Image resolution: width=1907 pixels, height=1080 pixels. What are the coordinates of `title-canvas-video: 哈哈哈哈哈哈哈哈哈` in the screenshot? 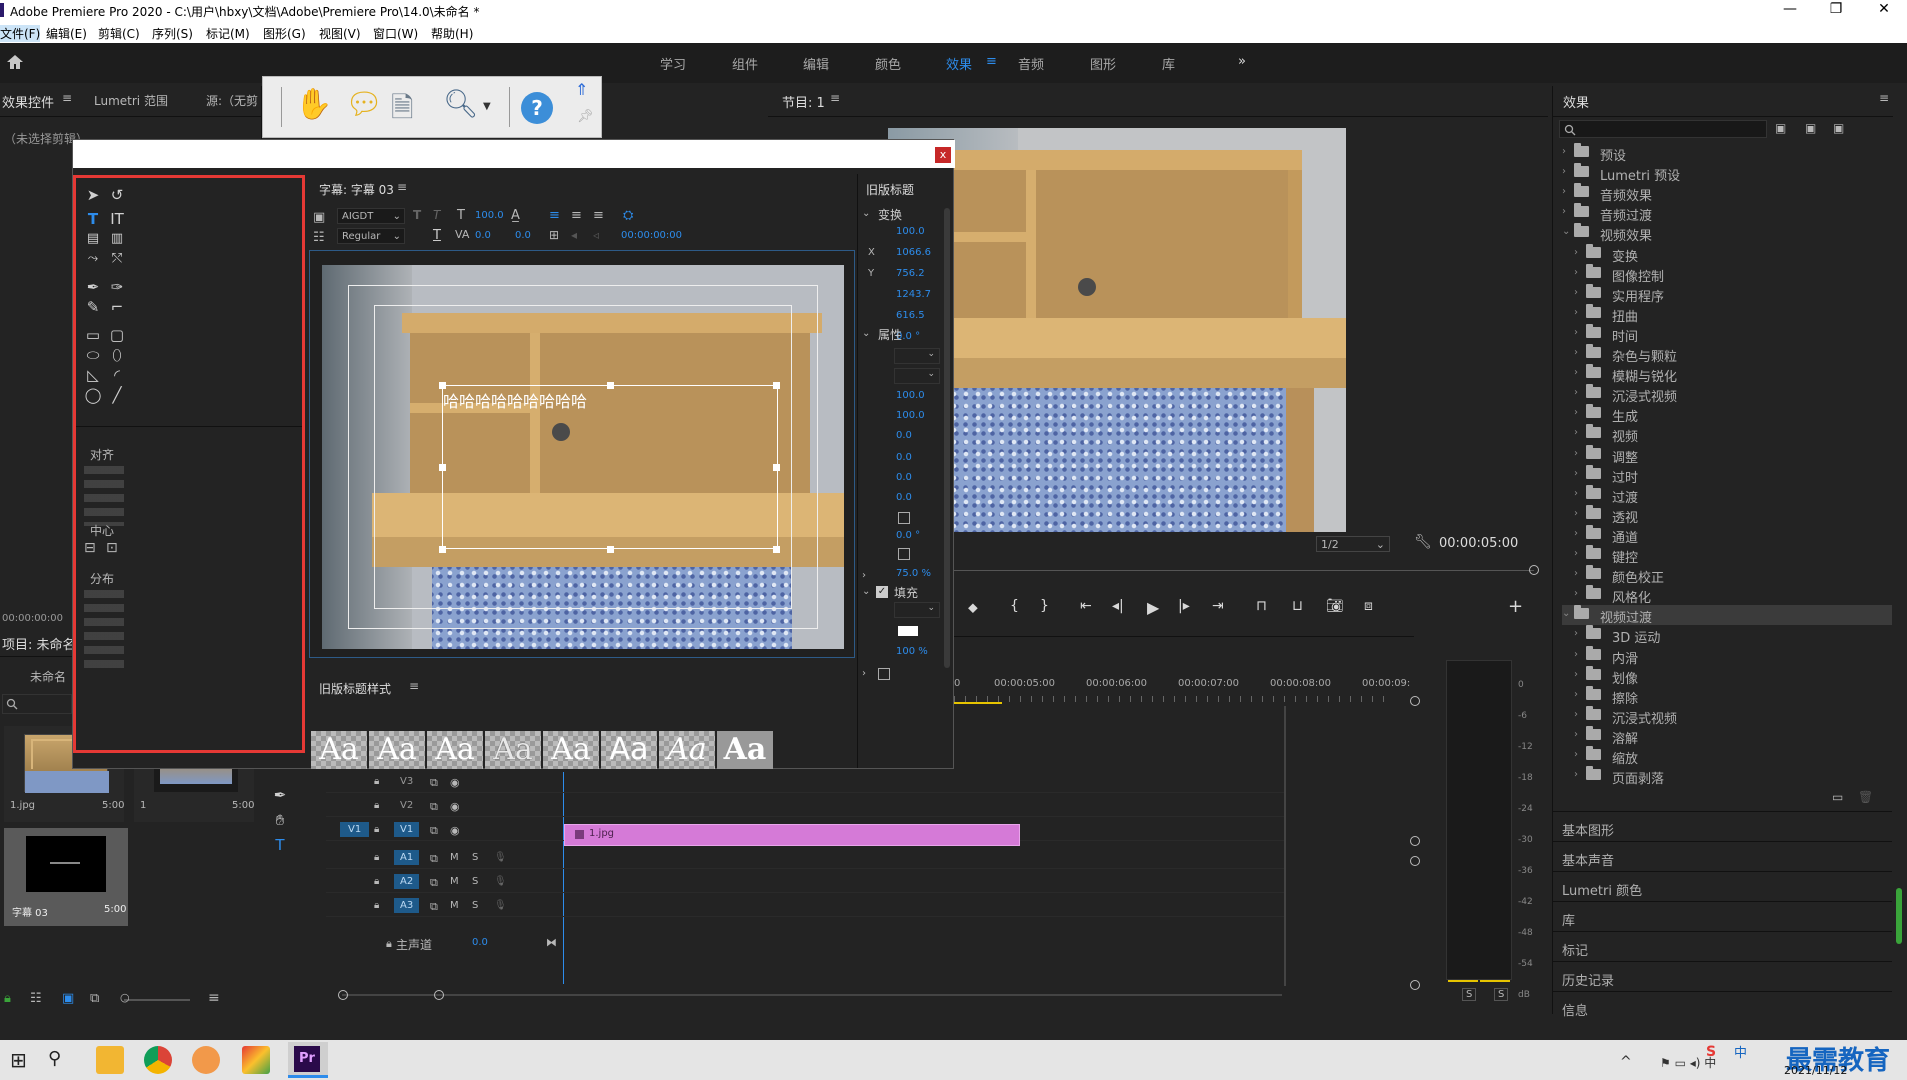 It's located at (583, 457).